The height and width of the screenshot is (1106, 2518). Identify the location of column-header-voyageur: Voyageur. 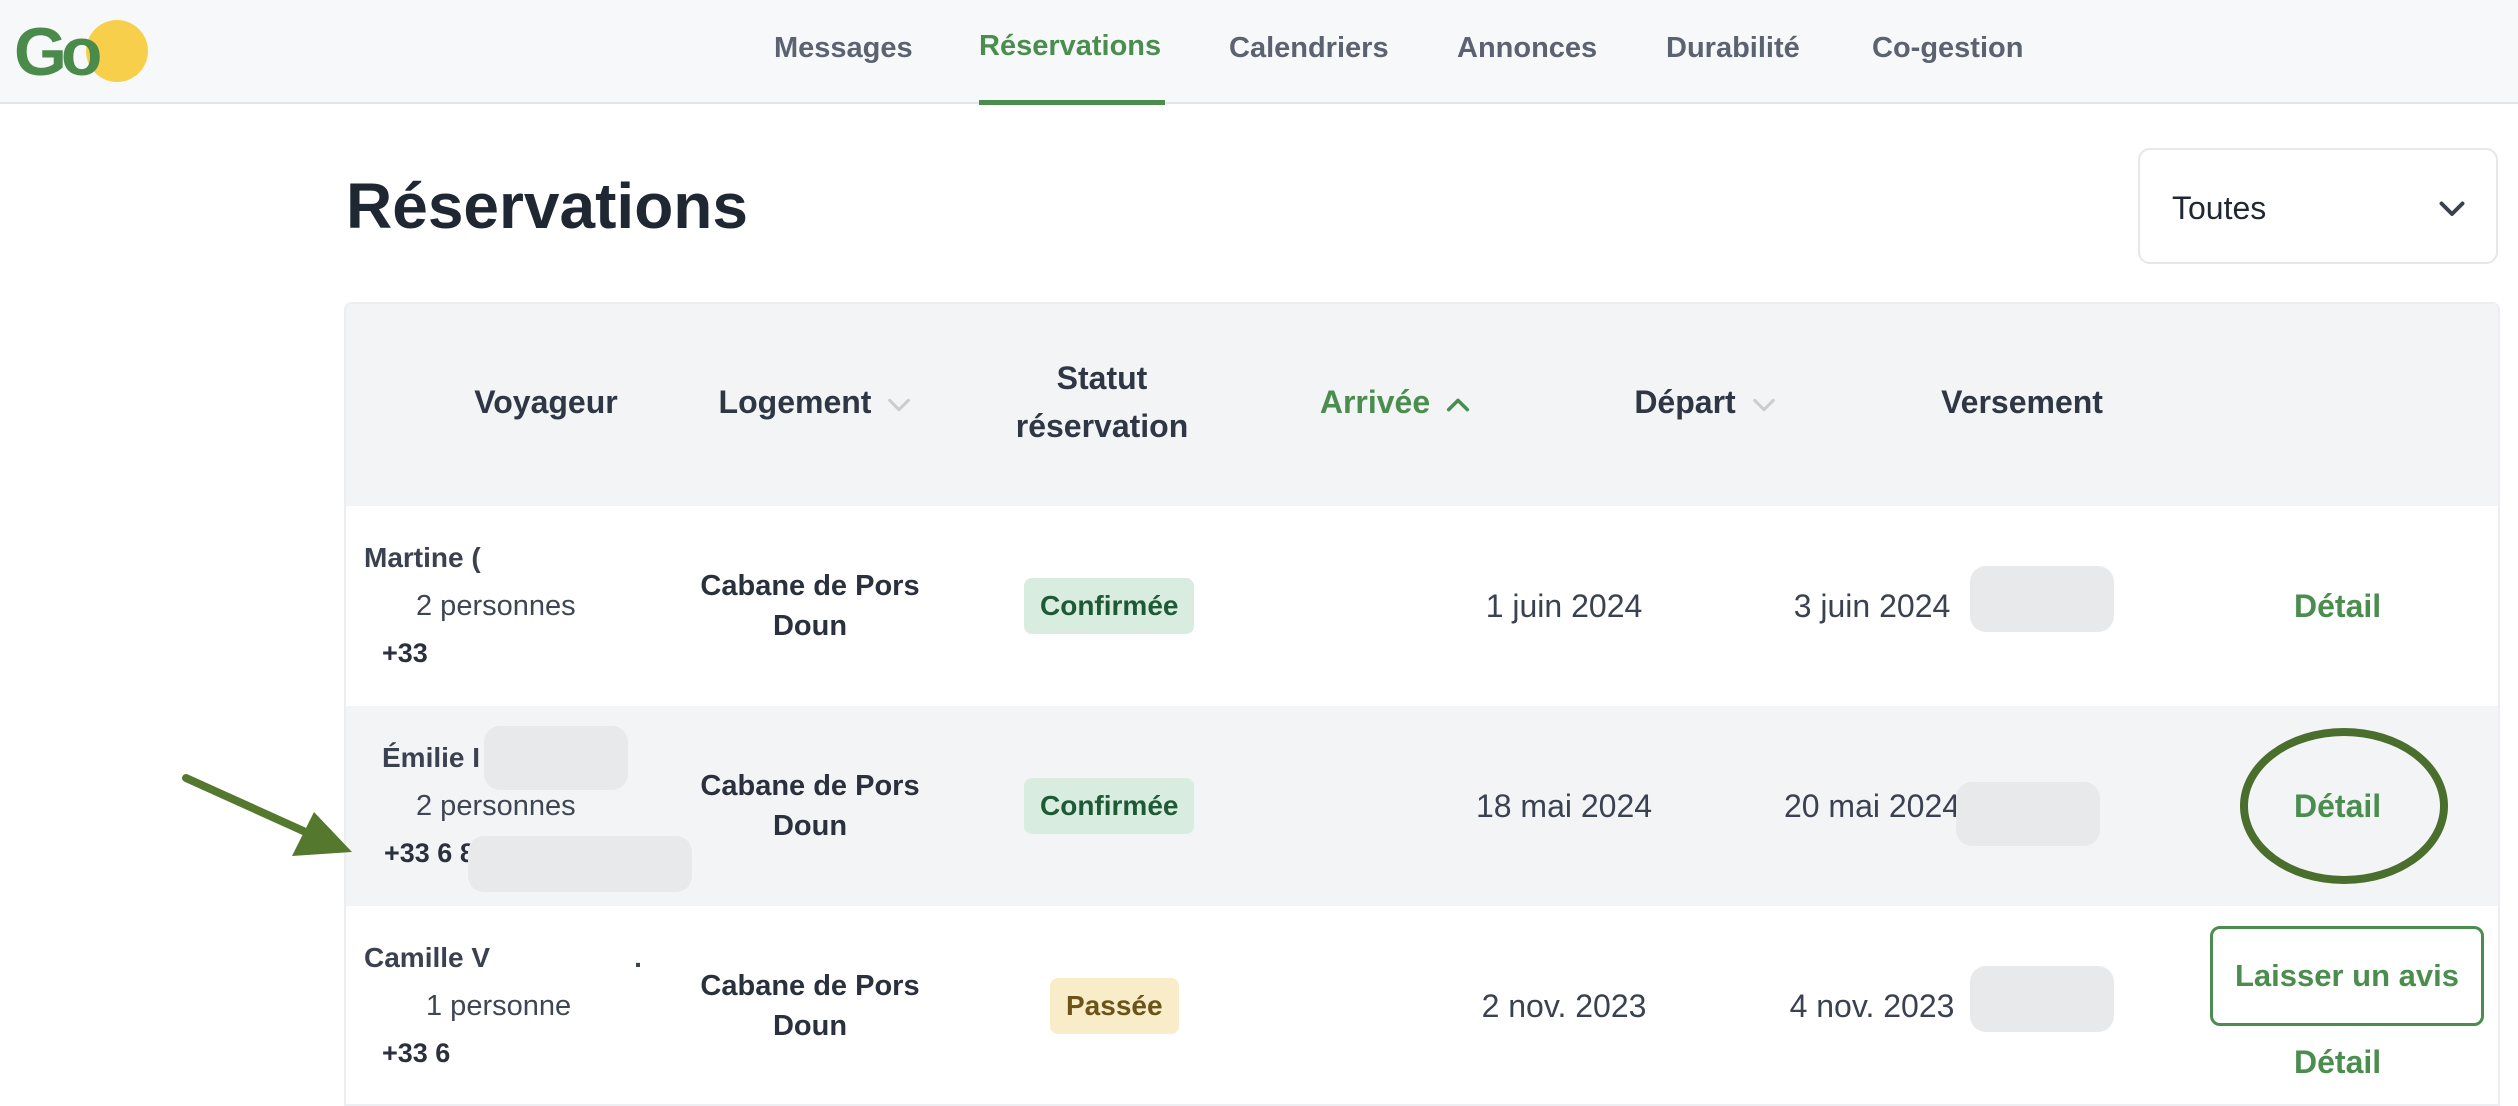
(546, 402).